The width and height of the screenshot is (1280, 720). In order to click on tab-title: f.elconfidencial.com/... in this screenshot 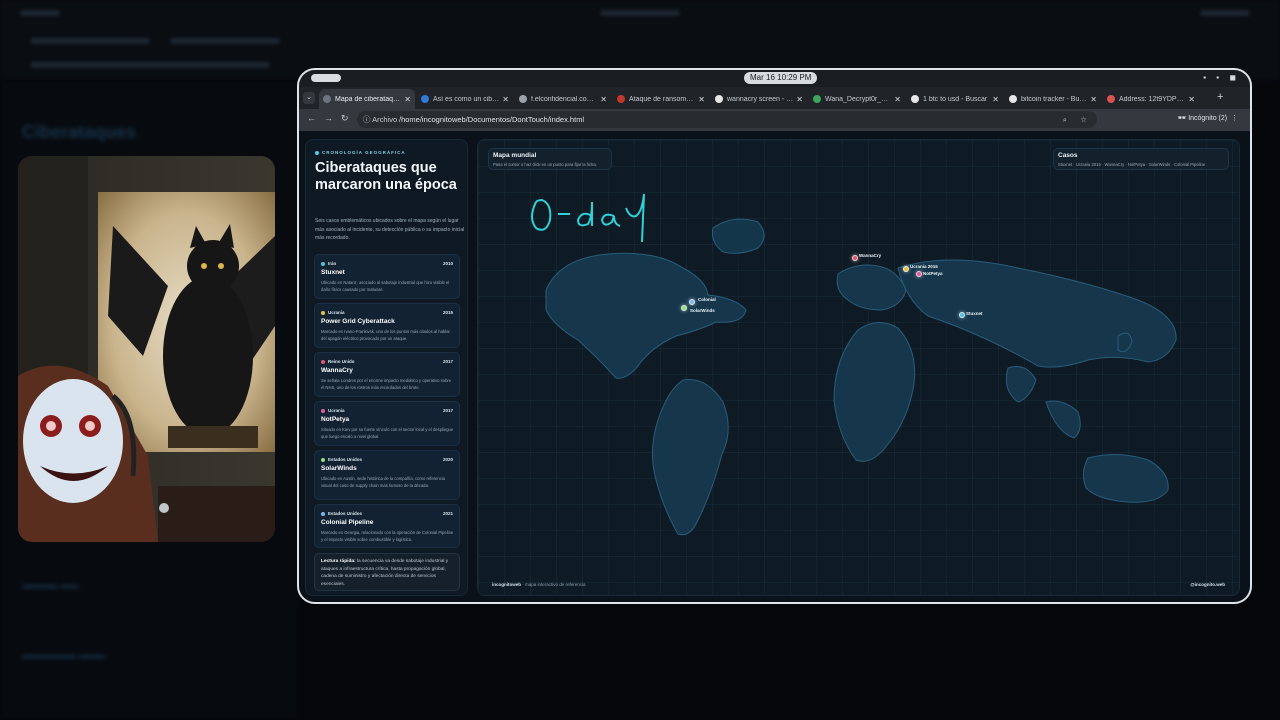, I will do `click(564, 99)`.